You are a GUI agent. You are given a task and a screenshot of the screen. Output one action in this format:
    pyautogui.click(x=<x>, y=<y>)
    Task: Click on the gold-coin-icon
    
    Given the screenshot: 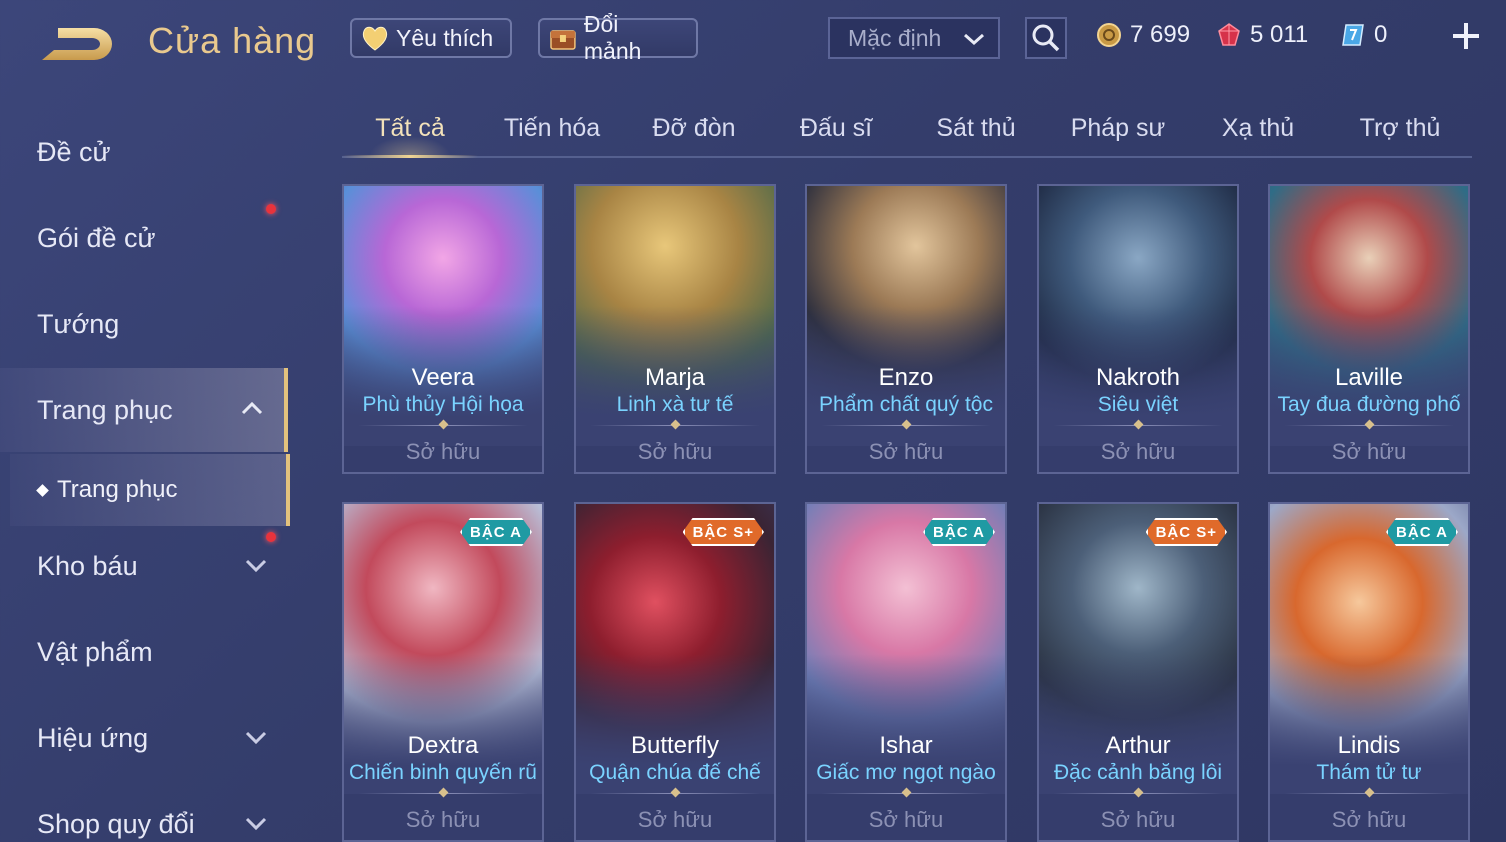 What is the action you would take?
    pyautogui.click(x=1109, y=35)
    